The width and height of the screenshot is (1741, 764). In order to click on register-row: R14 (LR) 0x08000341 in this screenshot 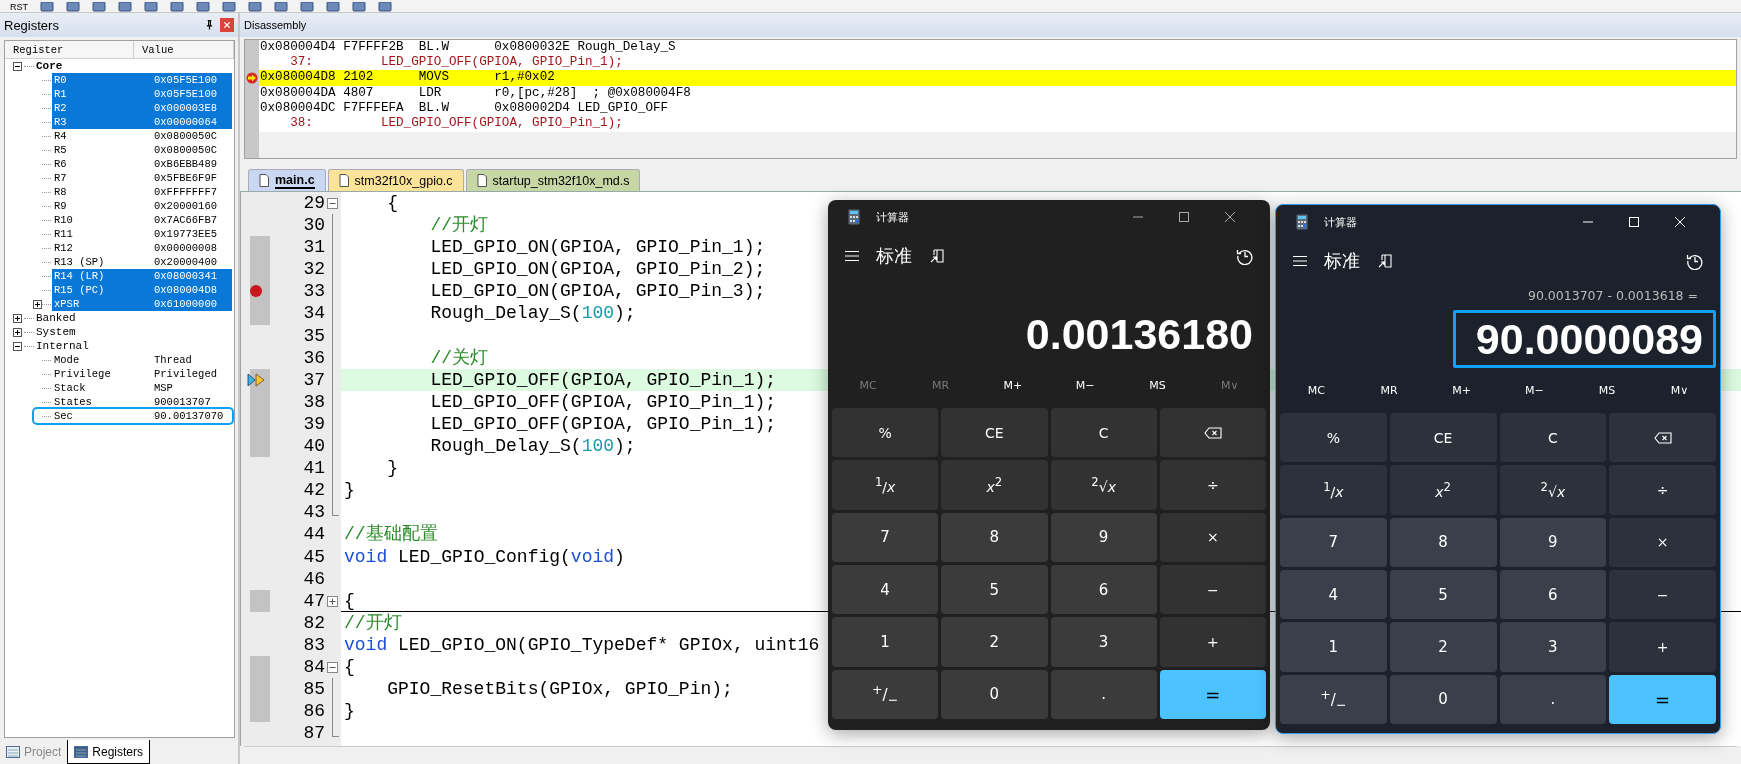, I will do `click(142, 276)`.